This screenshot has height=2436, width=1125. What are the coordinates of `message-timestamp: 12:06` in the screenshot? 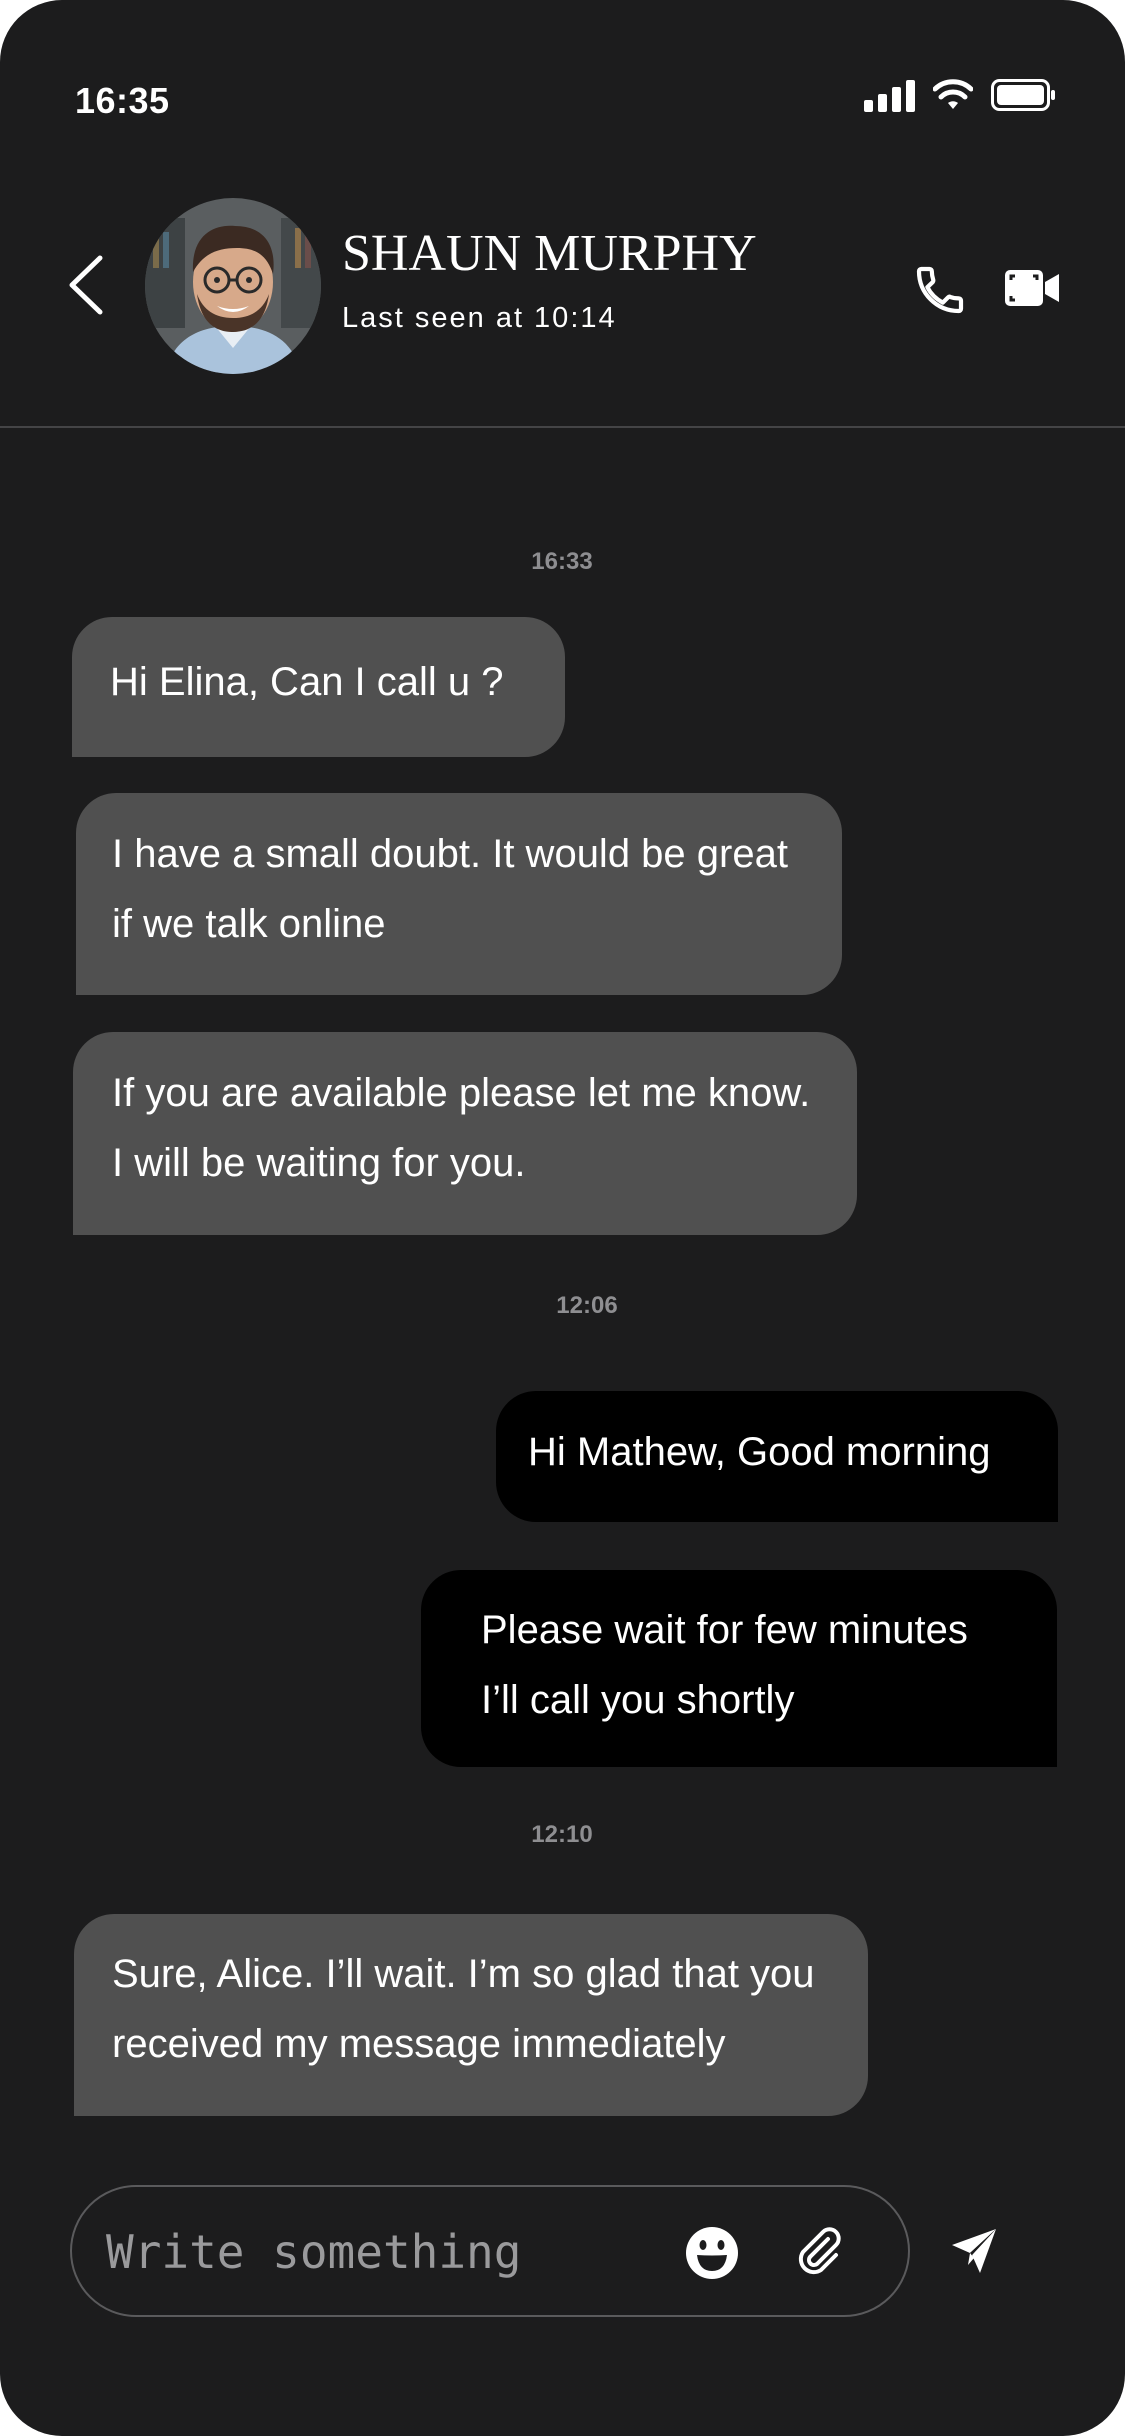 It's located at (587, 1305).